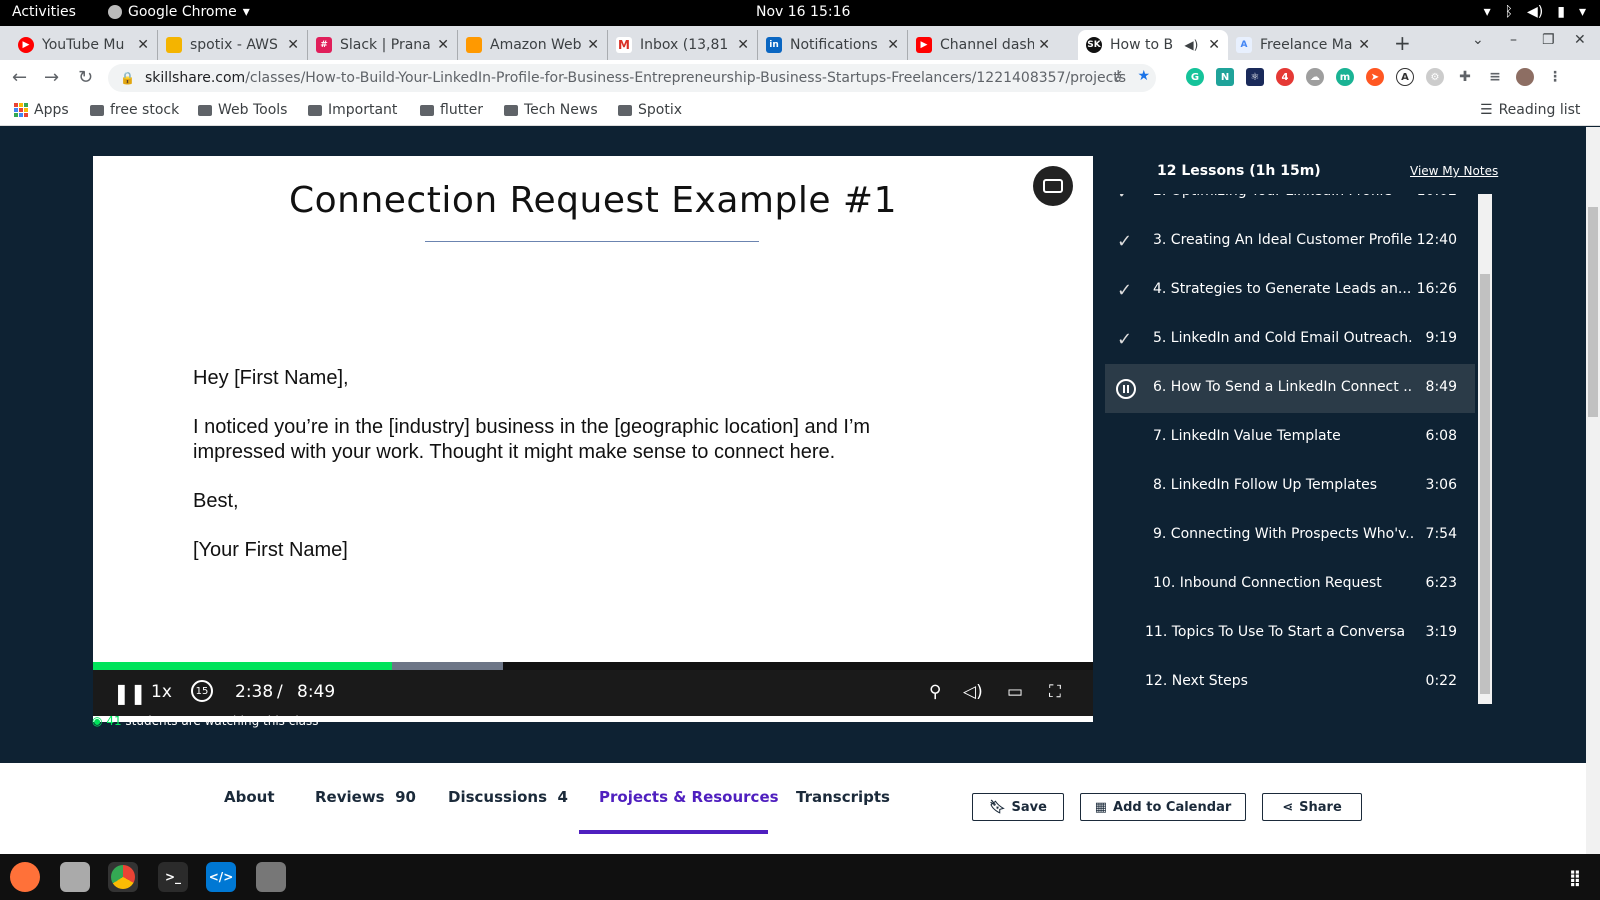  Describe the element at coordinates (689, 797) in the screenshot. I see `tab-projects-resources: Projects & Resources` at that location.